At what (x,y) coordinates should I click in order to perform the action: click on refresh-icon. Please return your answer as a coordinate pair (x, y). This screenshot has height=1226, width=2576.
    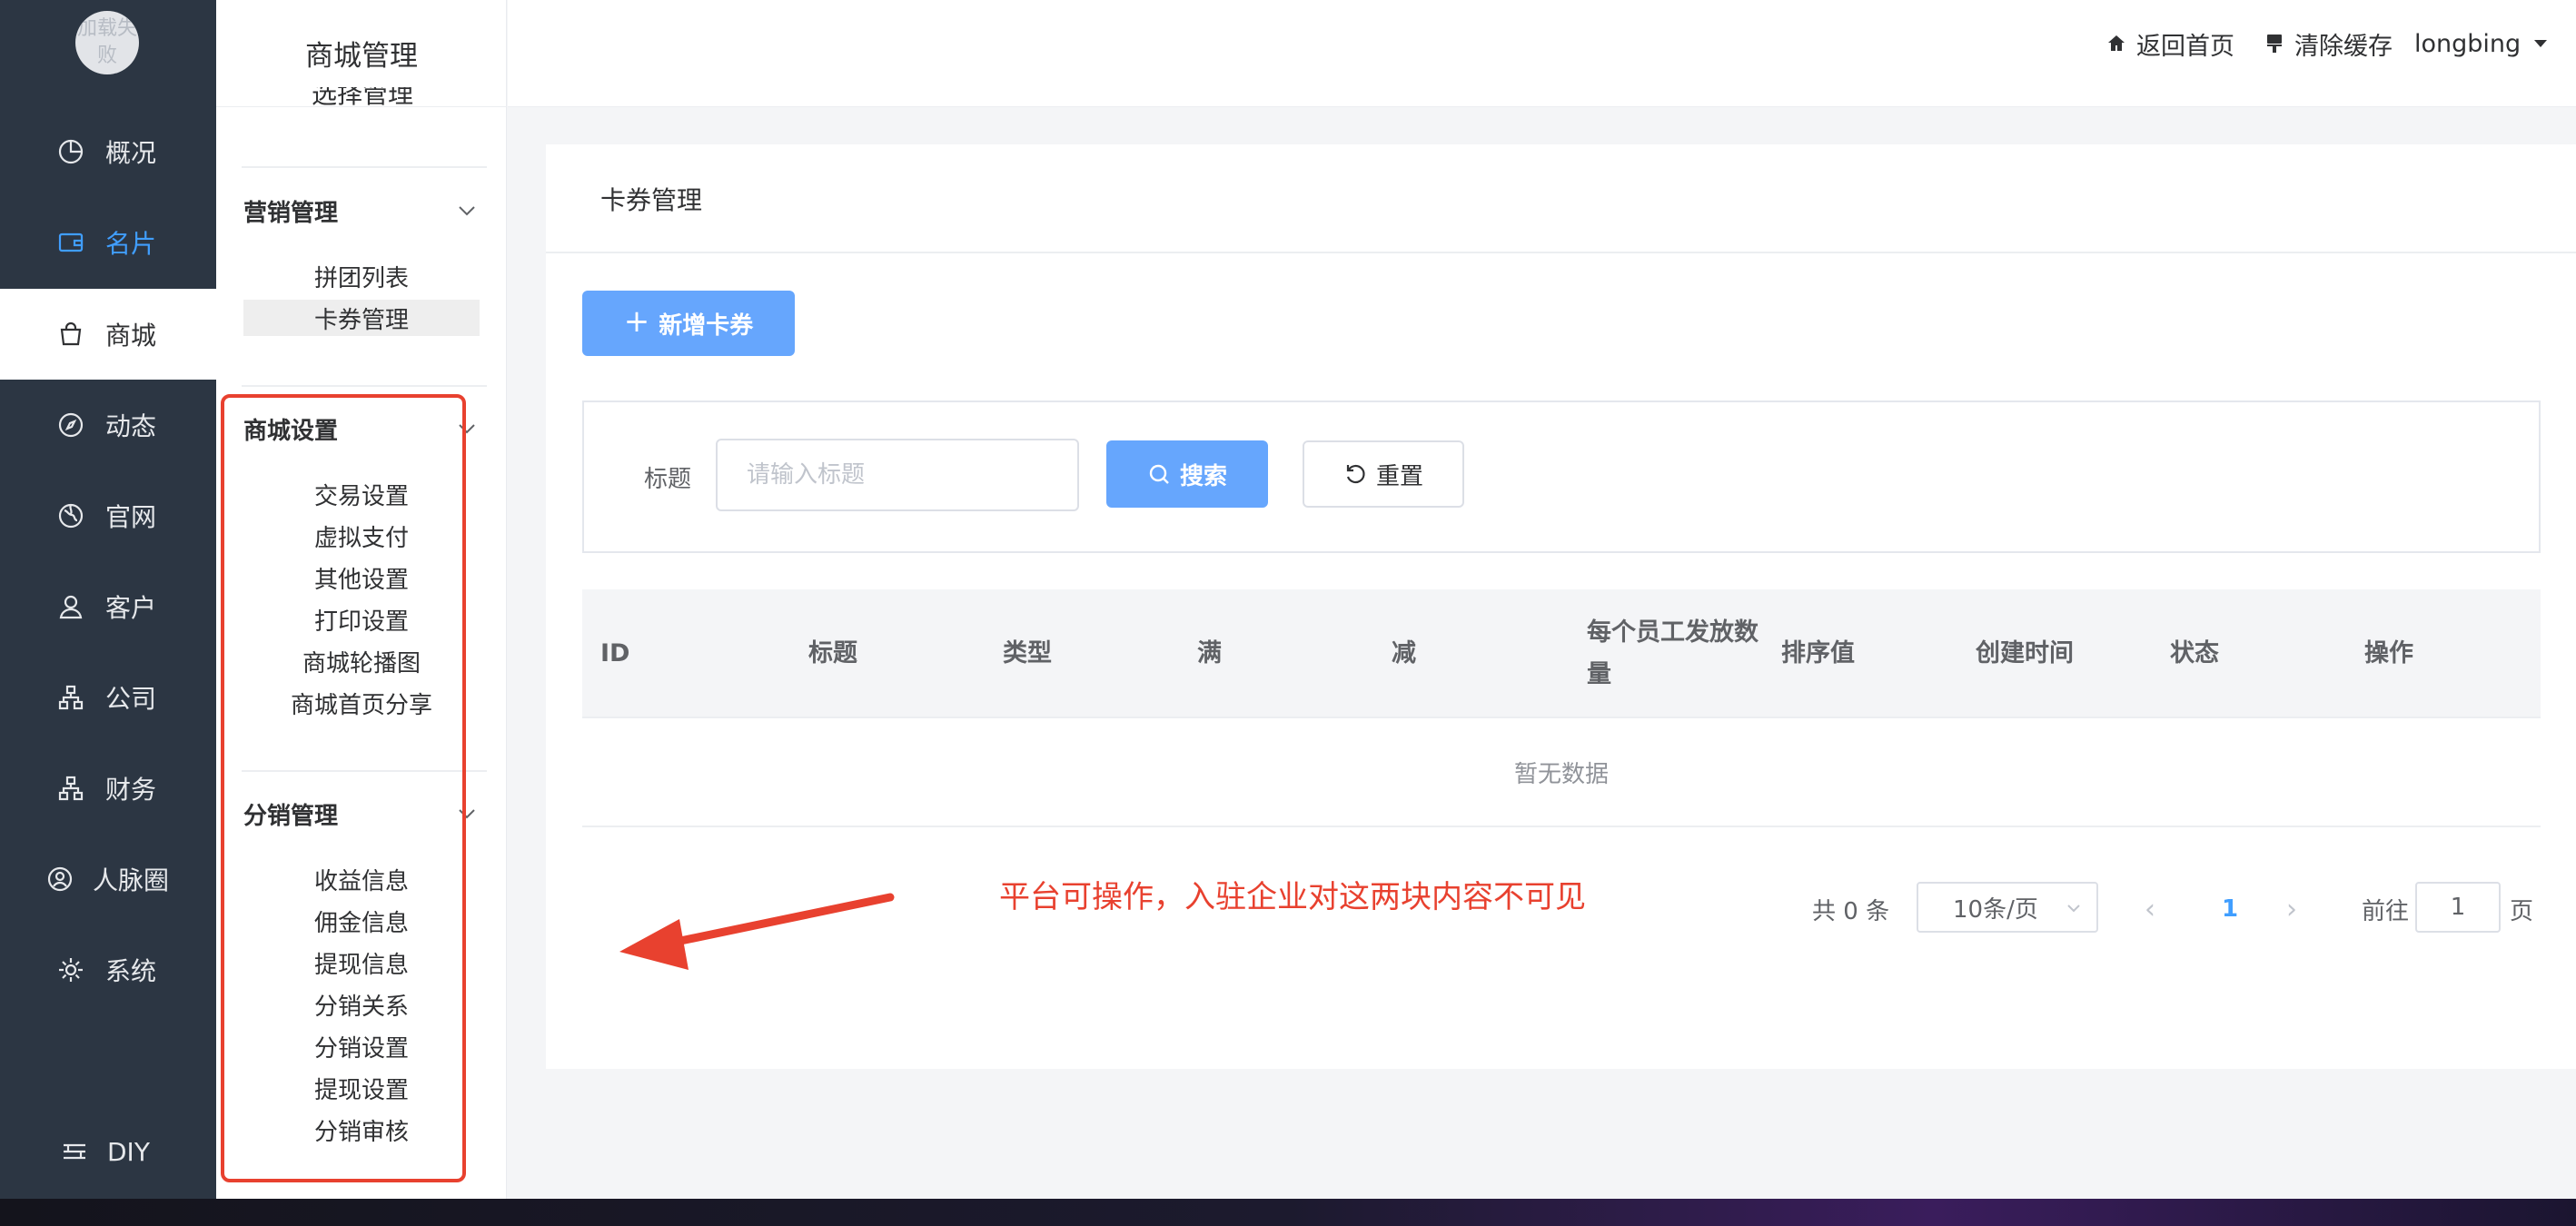
    Looking at the image, I should click on (1355, 474).